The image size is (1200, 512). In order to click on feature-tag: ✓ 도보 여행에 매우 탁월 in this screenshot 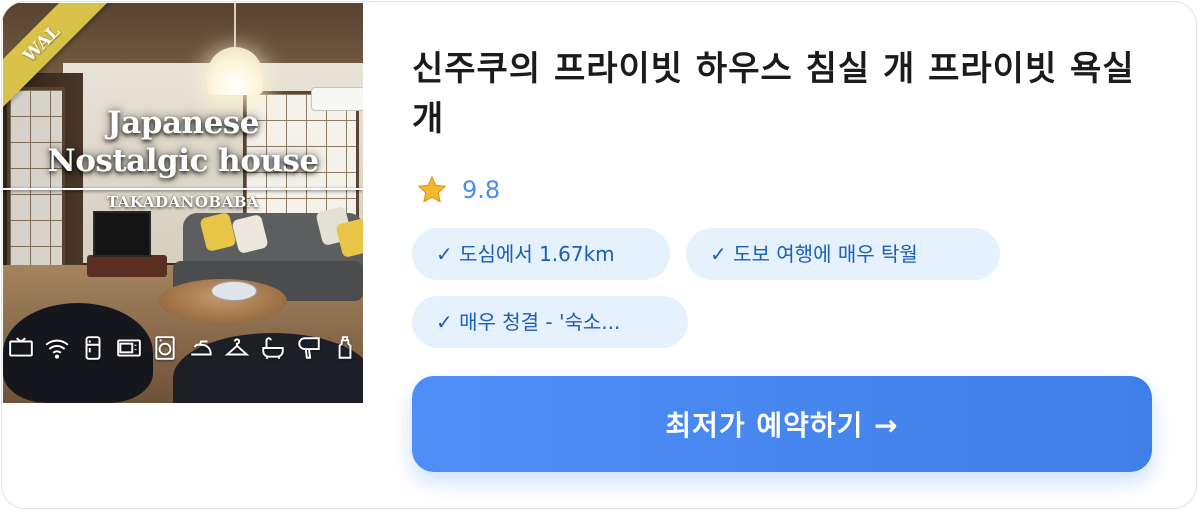, I will do `click(843, 254)`.